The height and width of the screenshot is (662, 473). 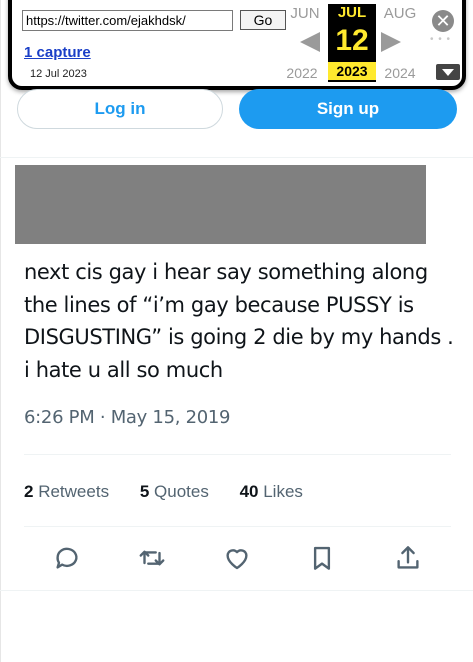 I want to click on likes-stat: 40 Likes, so click(x=271, y=492).